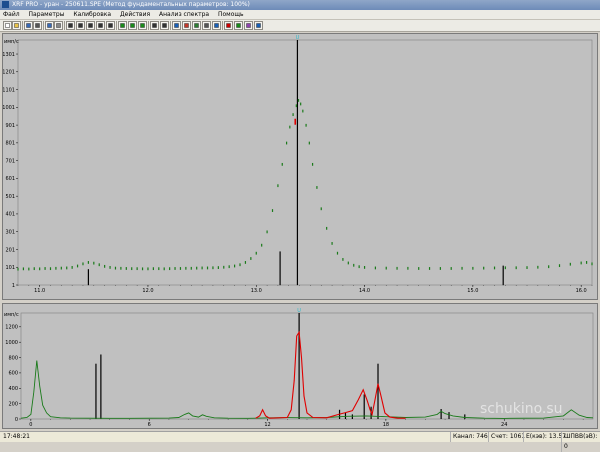 Image resolution: width=600 pixels, height=452 pixels. What do you see at coordinates (298, 38) in the screenshot?
I see `element-peak-label: U` at bounding box center [298, 38].